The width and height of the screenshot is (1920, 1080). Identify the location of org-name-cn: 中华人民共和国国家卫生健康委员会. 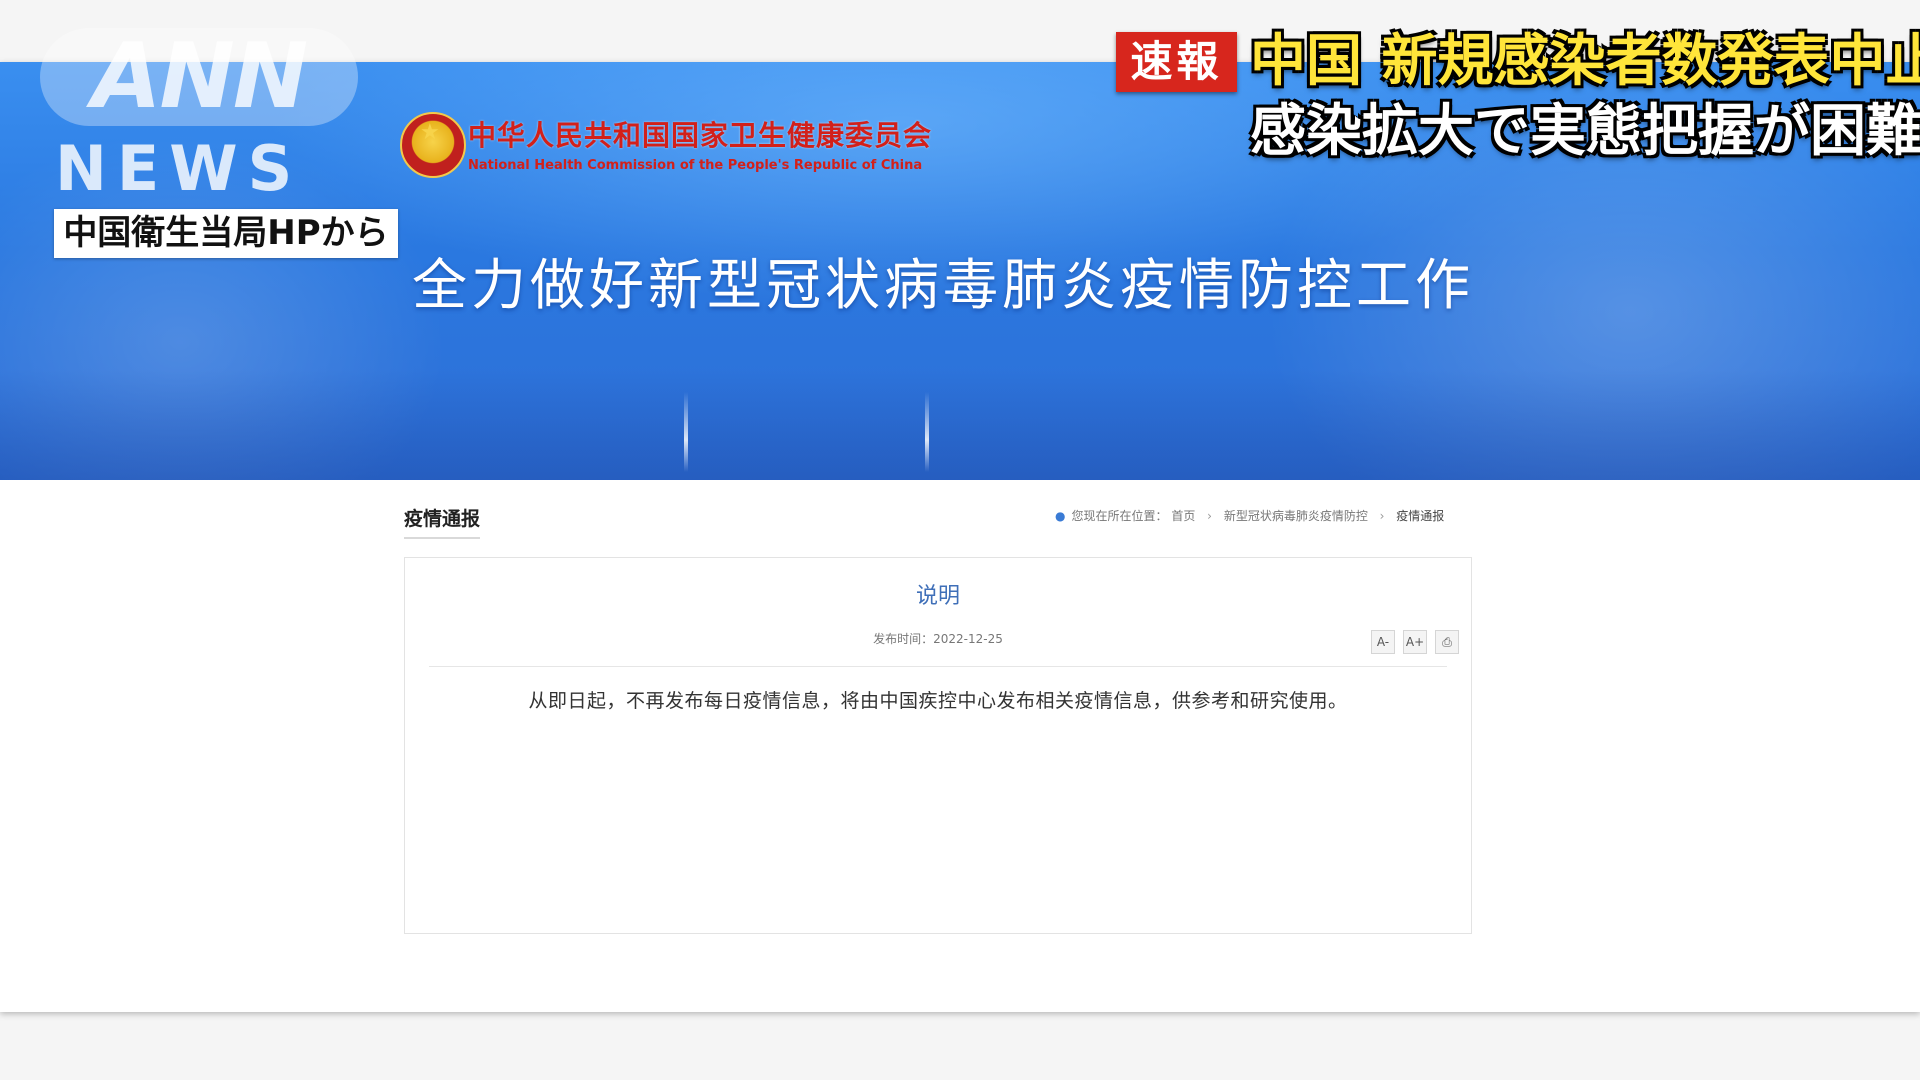
(700, 134).